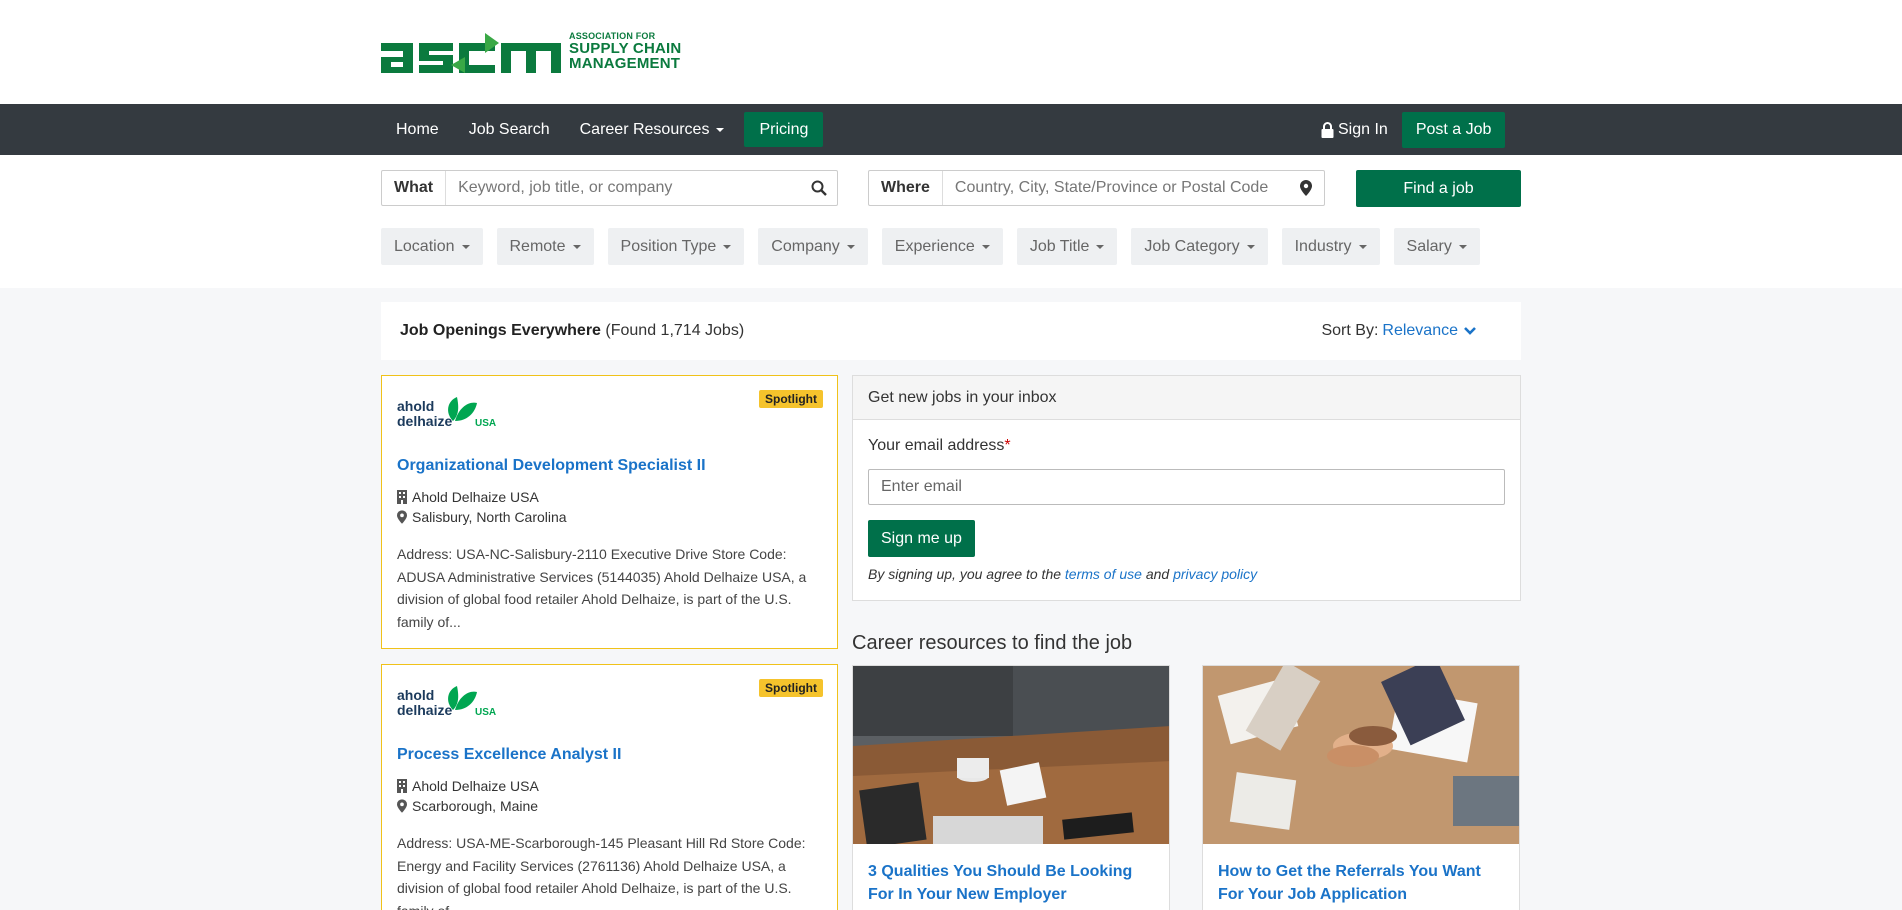 The image size is (1902, 910). I want to click on what-search-box: What, so click(609, 188).